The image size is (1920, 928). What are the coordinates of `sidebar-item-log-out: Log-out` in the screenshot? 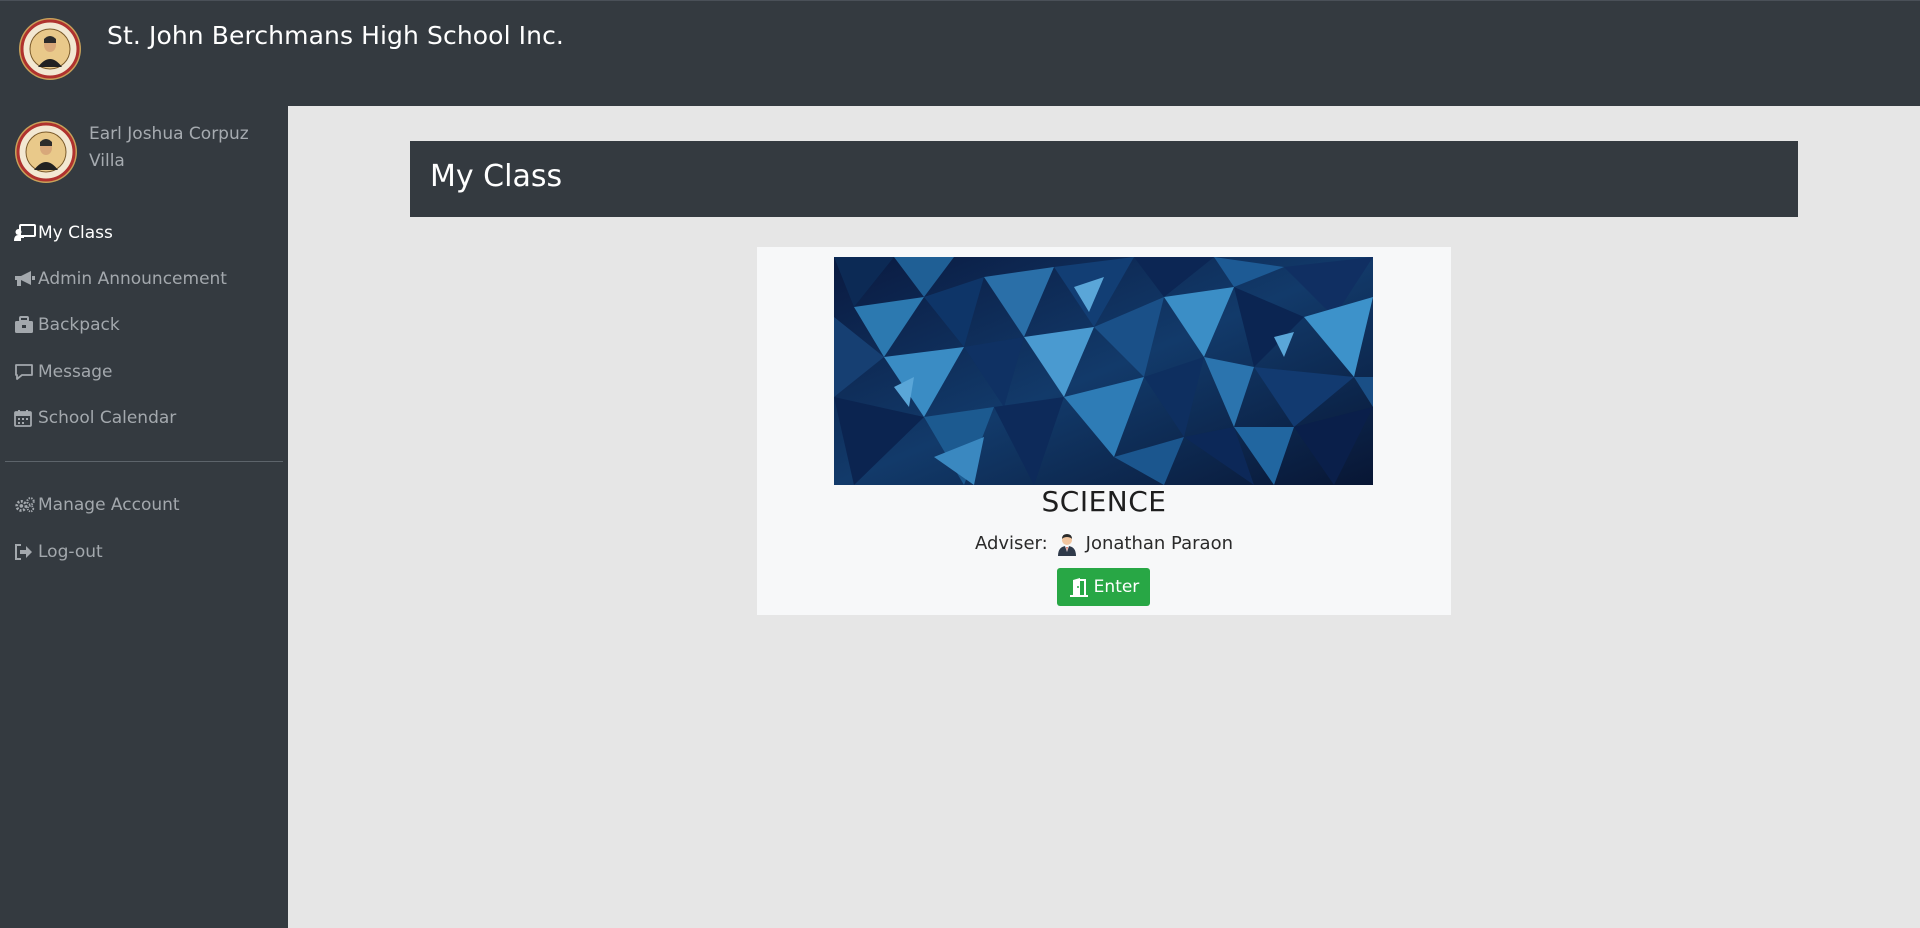 It's located at (58, 552).